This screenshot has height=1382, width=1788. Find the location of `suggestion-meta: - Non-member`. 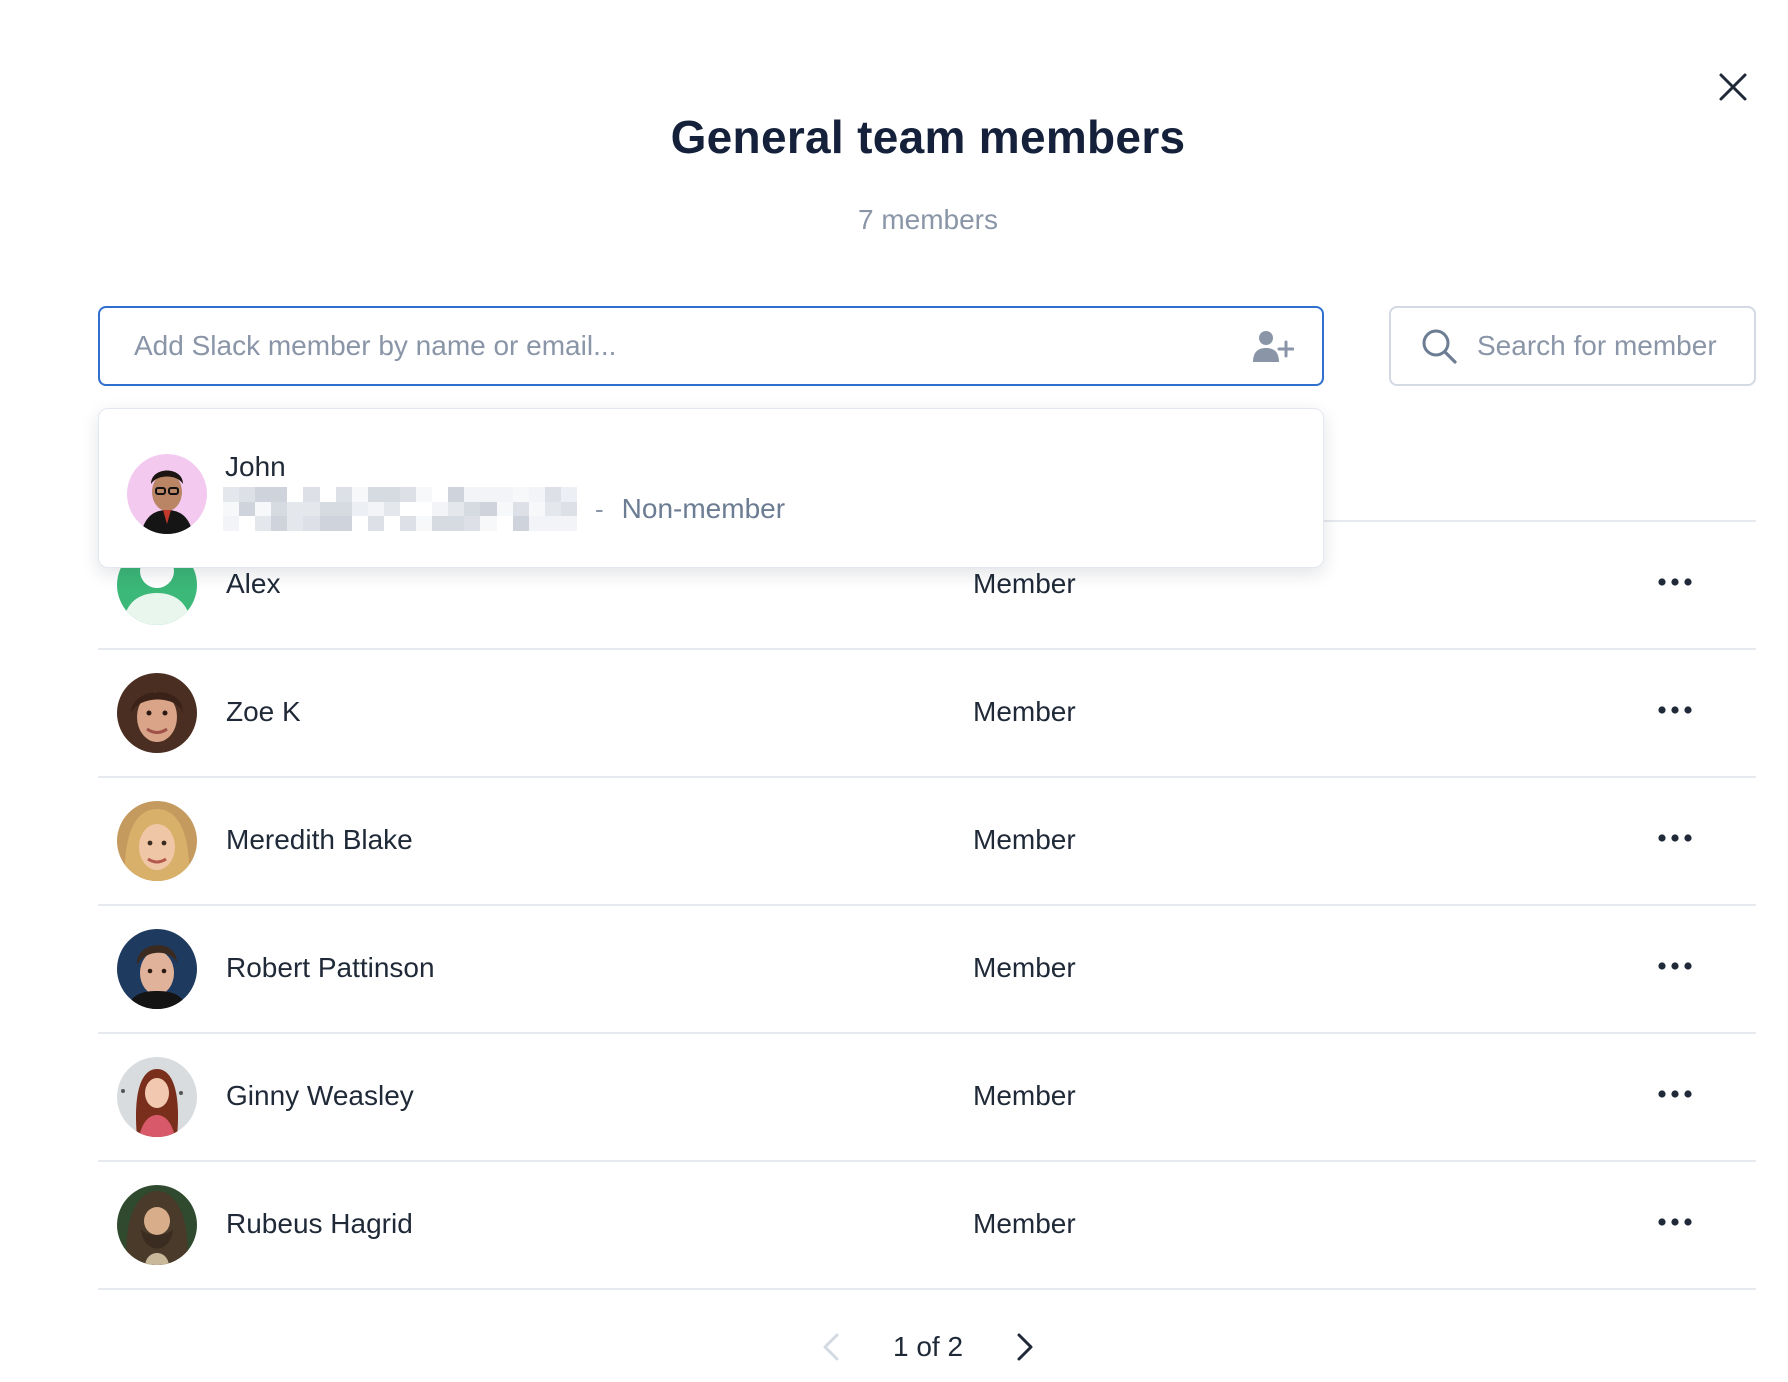

suggestion-meta: - Non-member is located at coordinates (504, 509).